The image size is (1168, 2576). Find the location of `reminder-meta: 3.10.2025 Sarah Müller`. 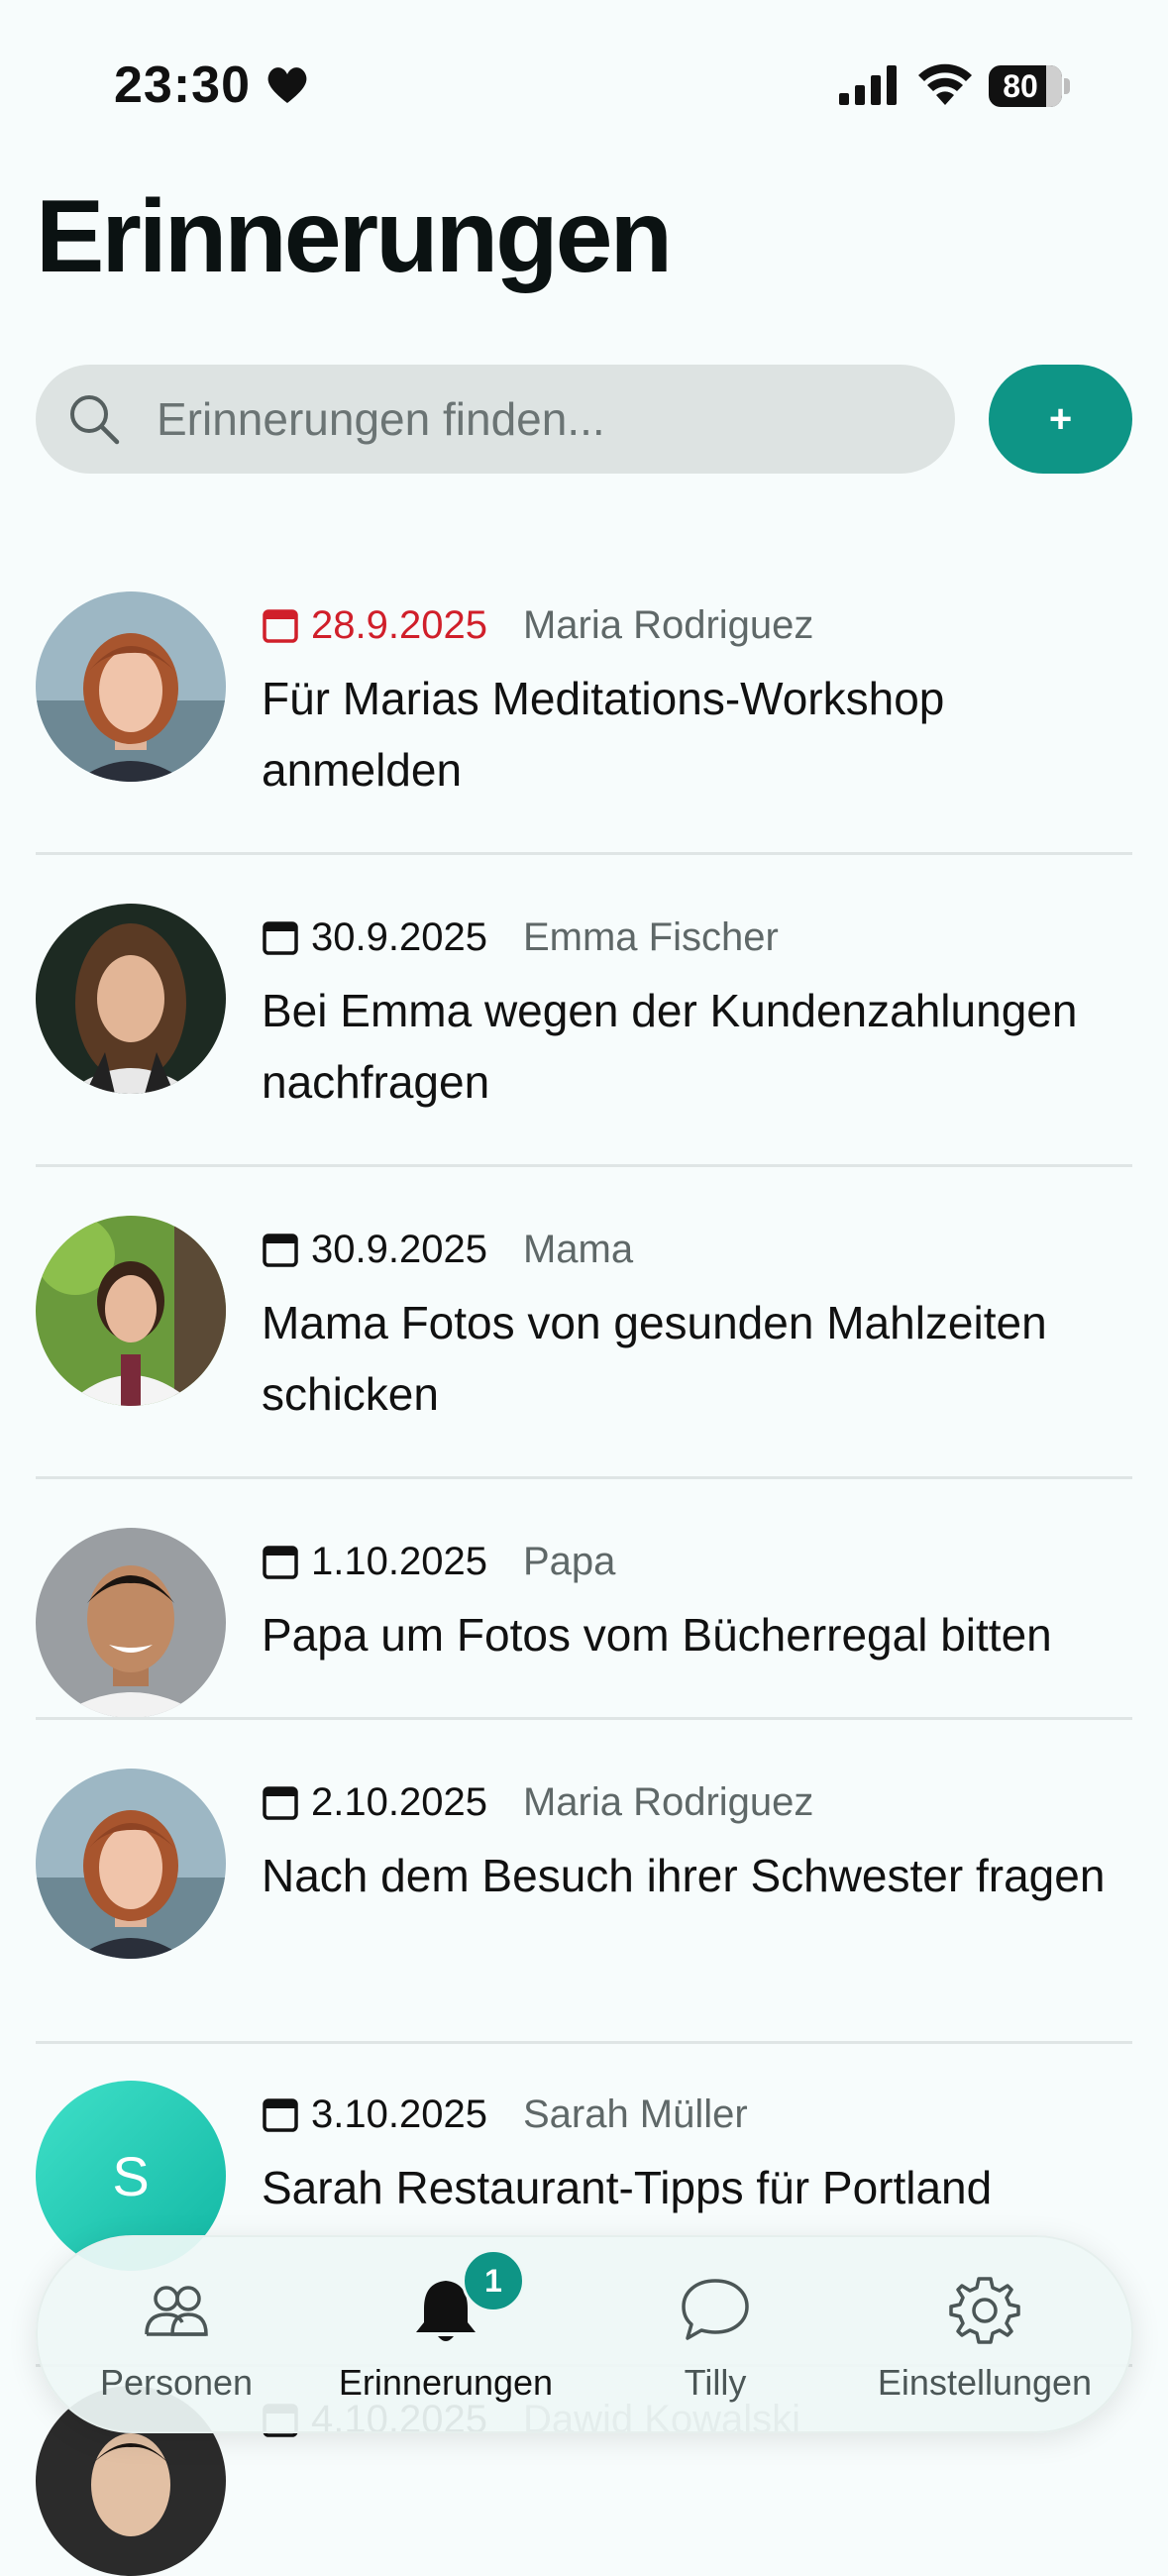

reminder-meta: 3.10.2025 Sarah Müller is located at coordinates (505, 2115).